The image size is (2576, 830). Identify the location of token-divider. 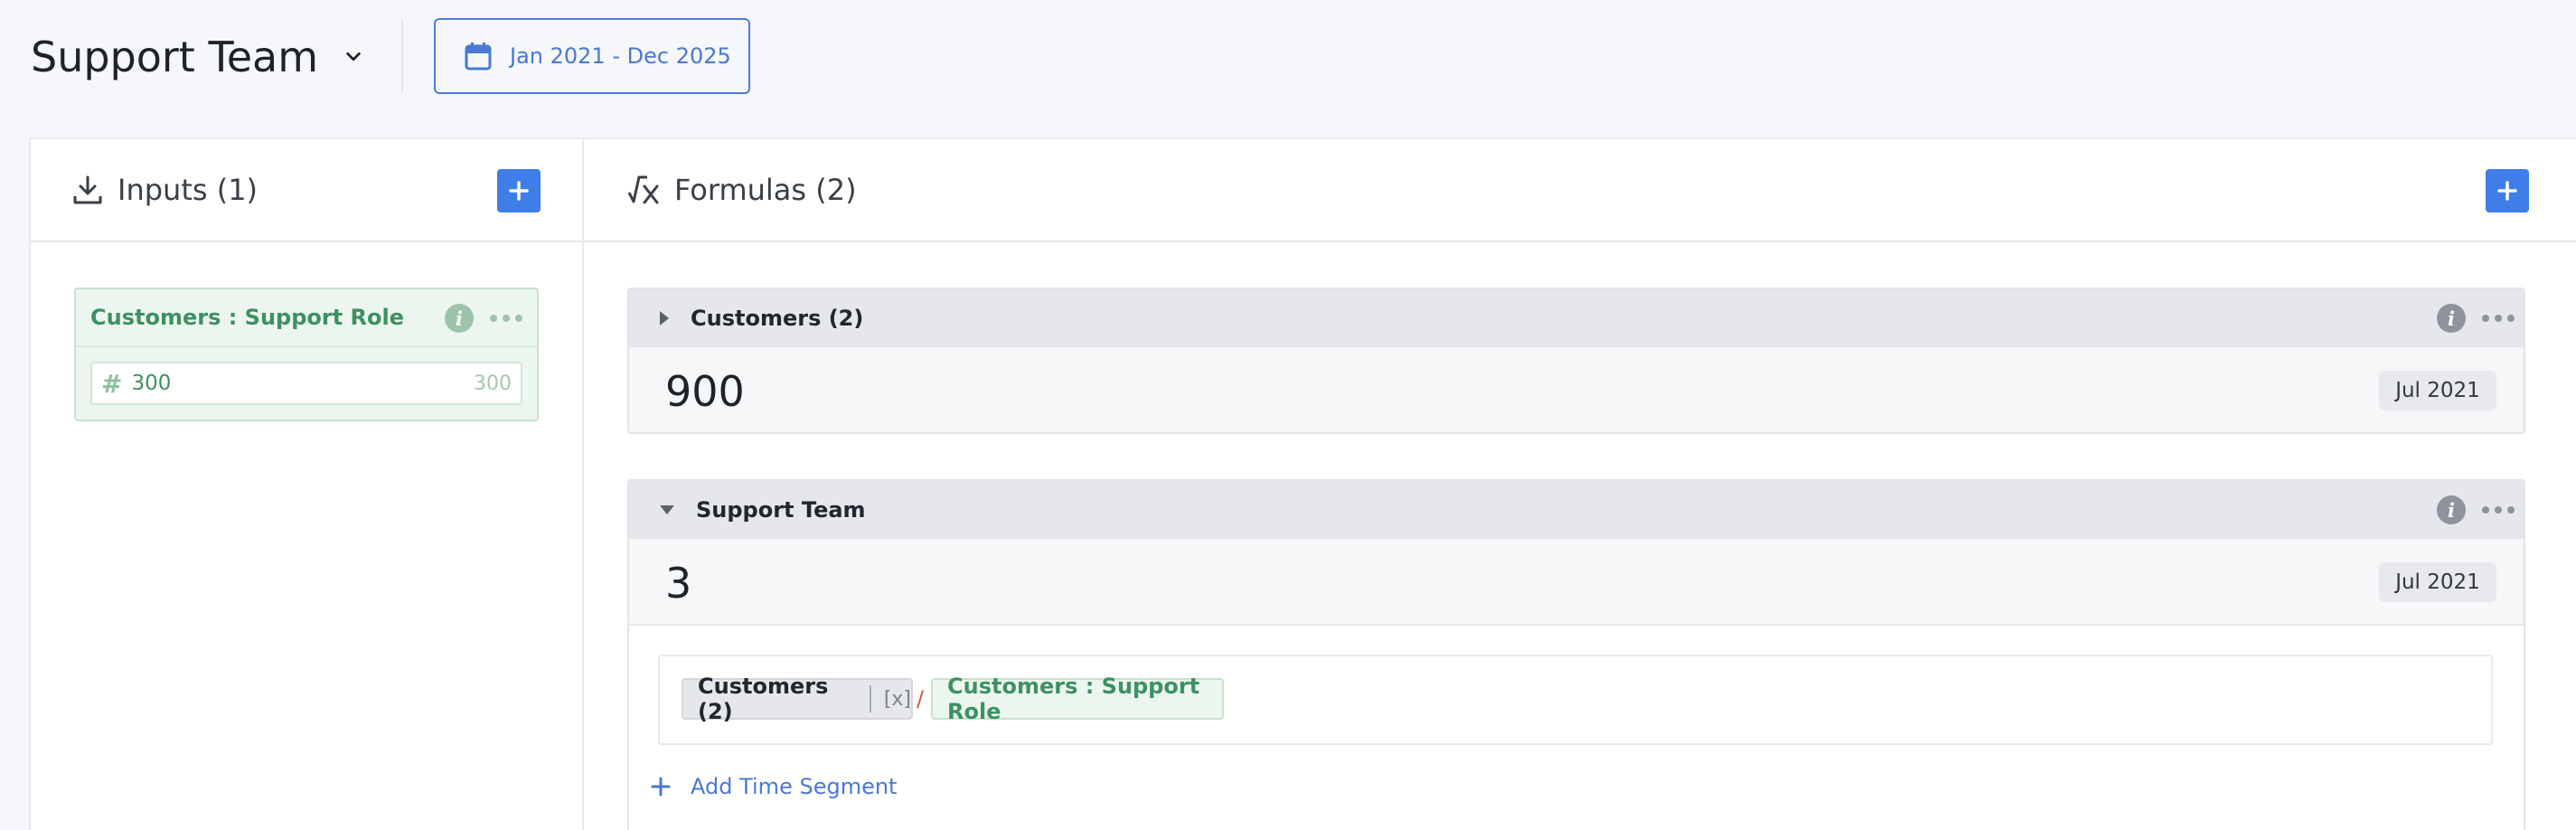
(870, 698).